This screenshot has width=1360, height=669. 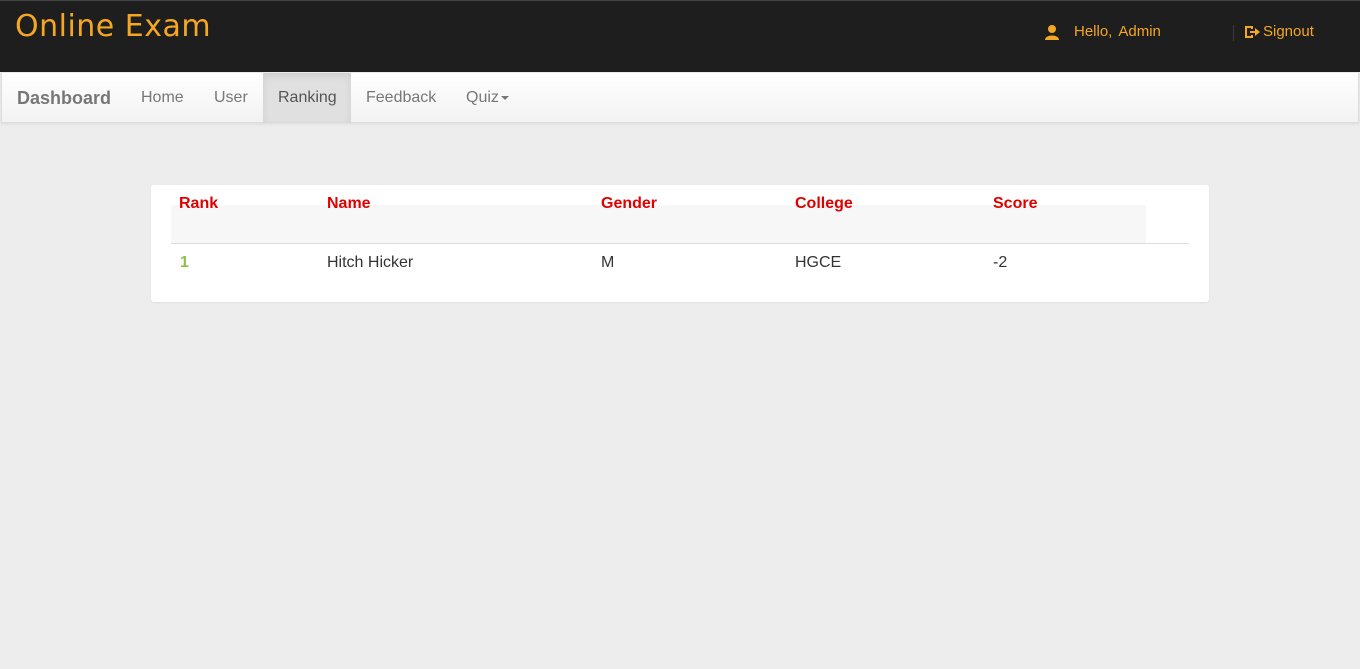 I want to click on nav-item-quiz: Quiz, so click(x=487, y=98).